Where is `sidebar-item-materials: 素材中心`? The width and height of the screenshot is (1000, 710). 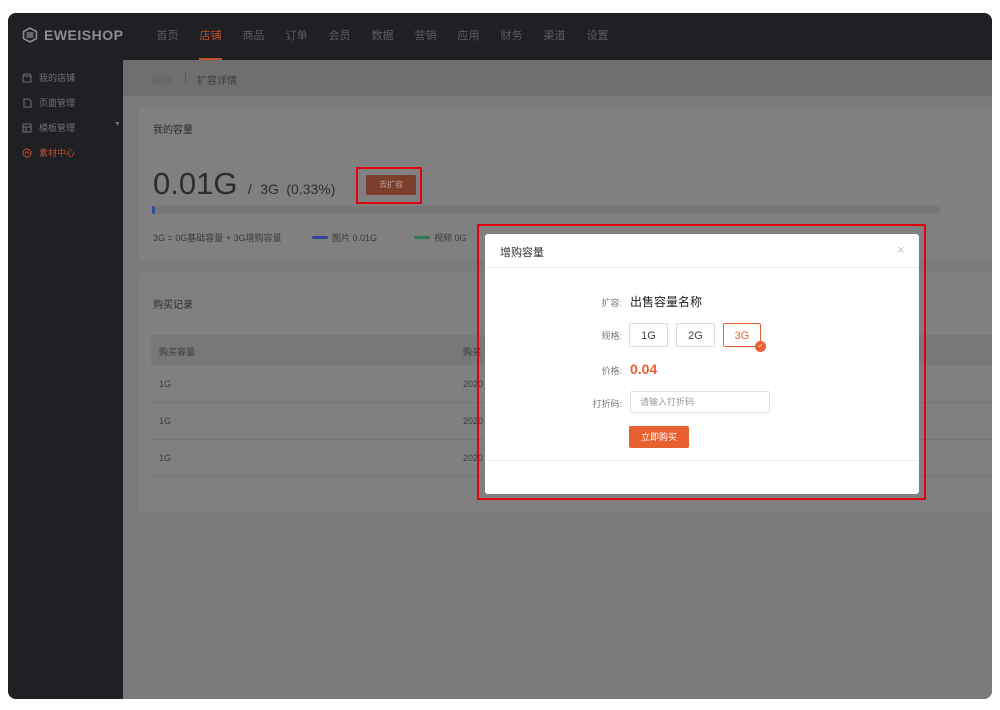
sidebar-item-materials: 素材中心 is located at coordinates (48, 152).